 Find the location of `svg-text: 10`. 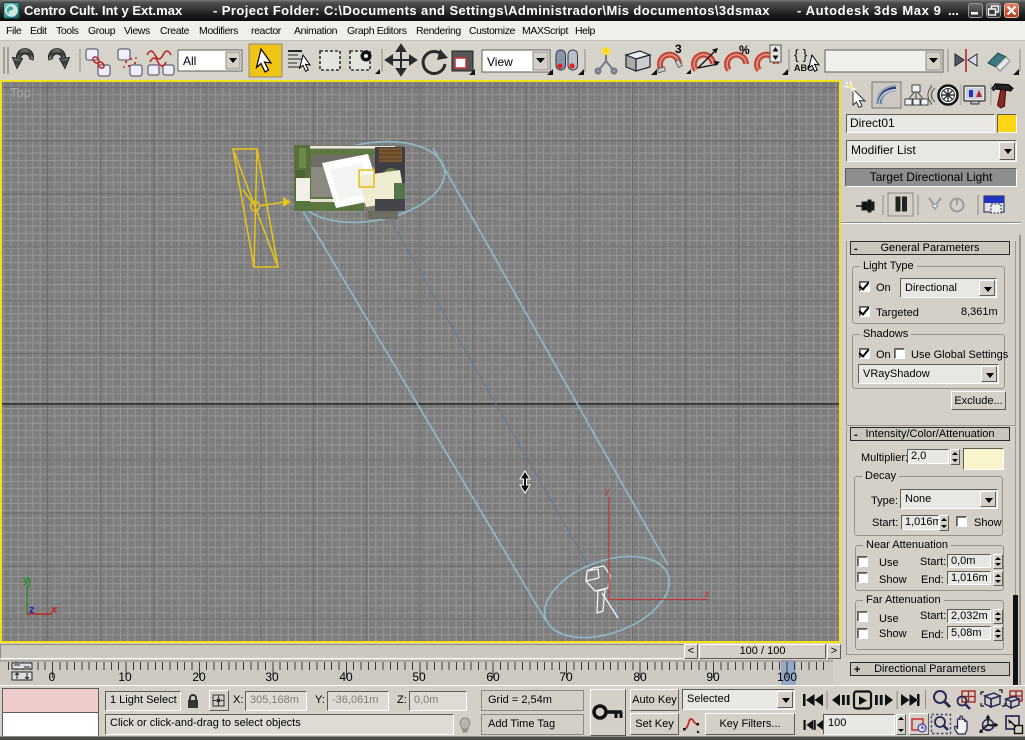

svg-text: 10 is located at coordinates (125, 677).